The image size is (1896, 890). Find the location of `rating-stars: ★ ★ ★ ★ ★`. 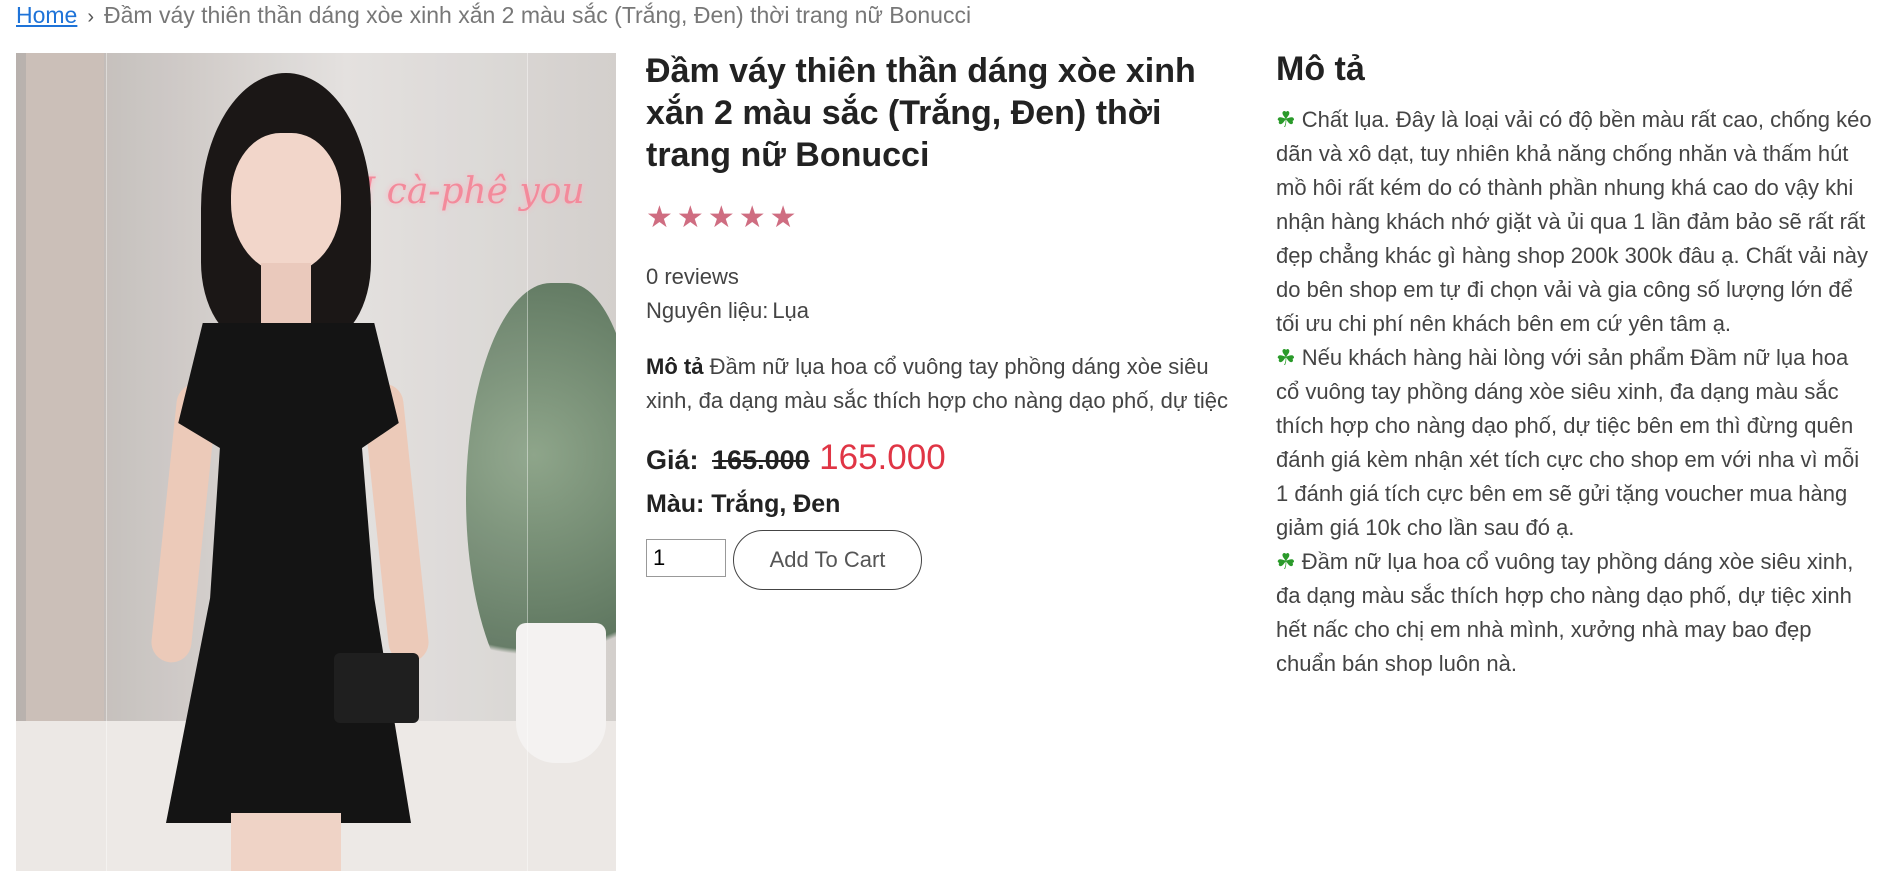

rating-stars: ★ ★ ★ ★ ★ is located at coordinates (721, 218).